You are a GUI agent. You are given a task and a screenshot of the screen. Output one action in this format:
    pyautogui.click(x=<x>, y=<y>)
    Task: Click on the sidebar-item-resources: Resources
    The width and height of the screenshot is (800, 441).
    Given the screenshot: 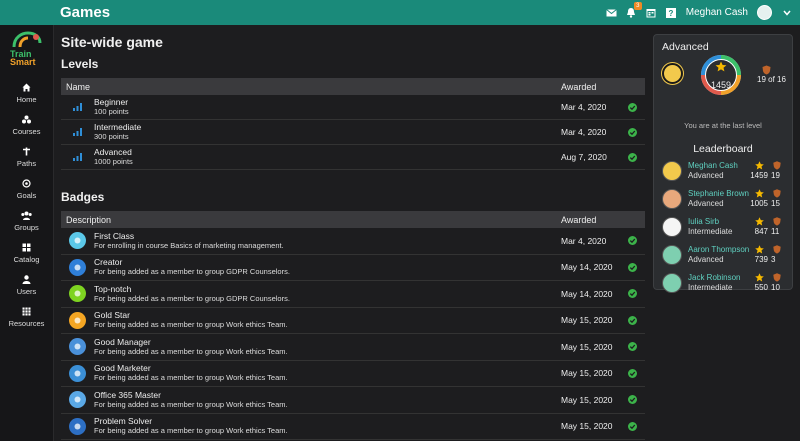 What is the action you would take?
    pyautogui.click(x=26, y=317)
    